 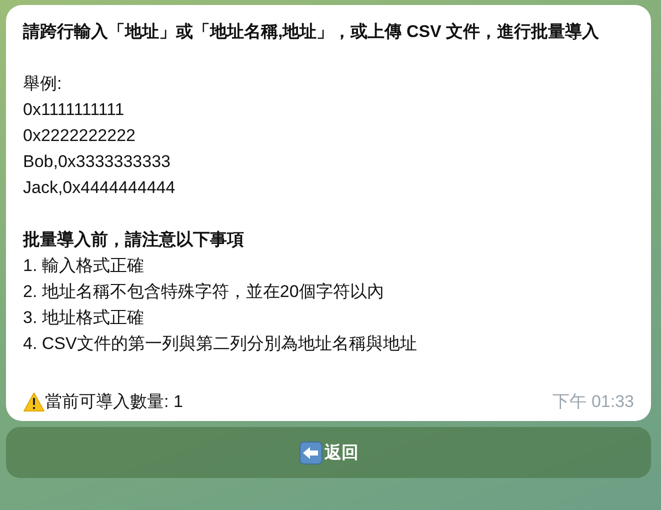 I want to click on status-text: 當前可導入數量: 1, so click(x=114, y=402).